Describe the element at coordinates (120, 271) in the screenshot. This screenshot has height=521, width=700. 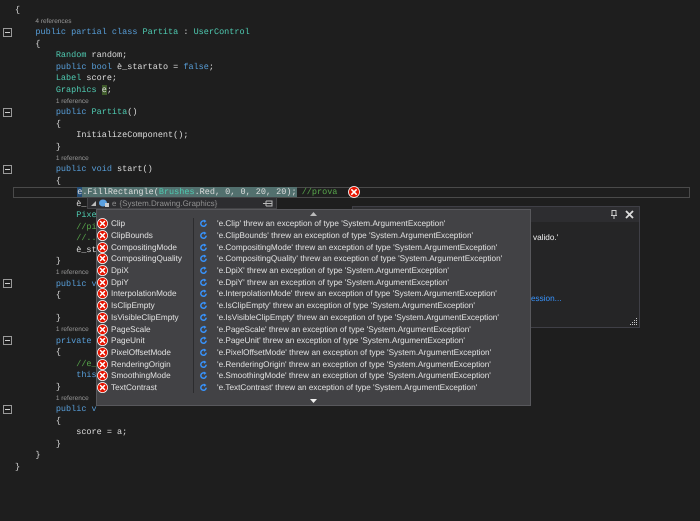
I see `property-name: DpiX` at that location.